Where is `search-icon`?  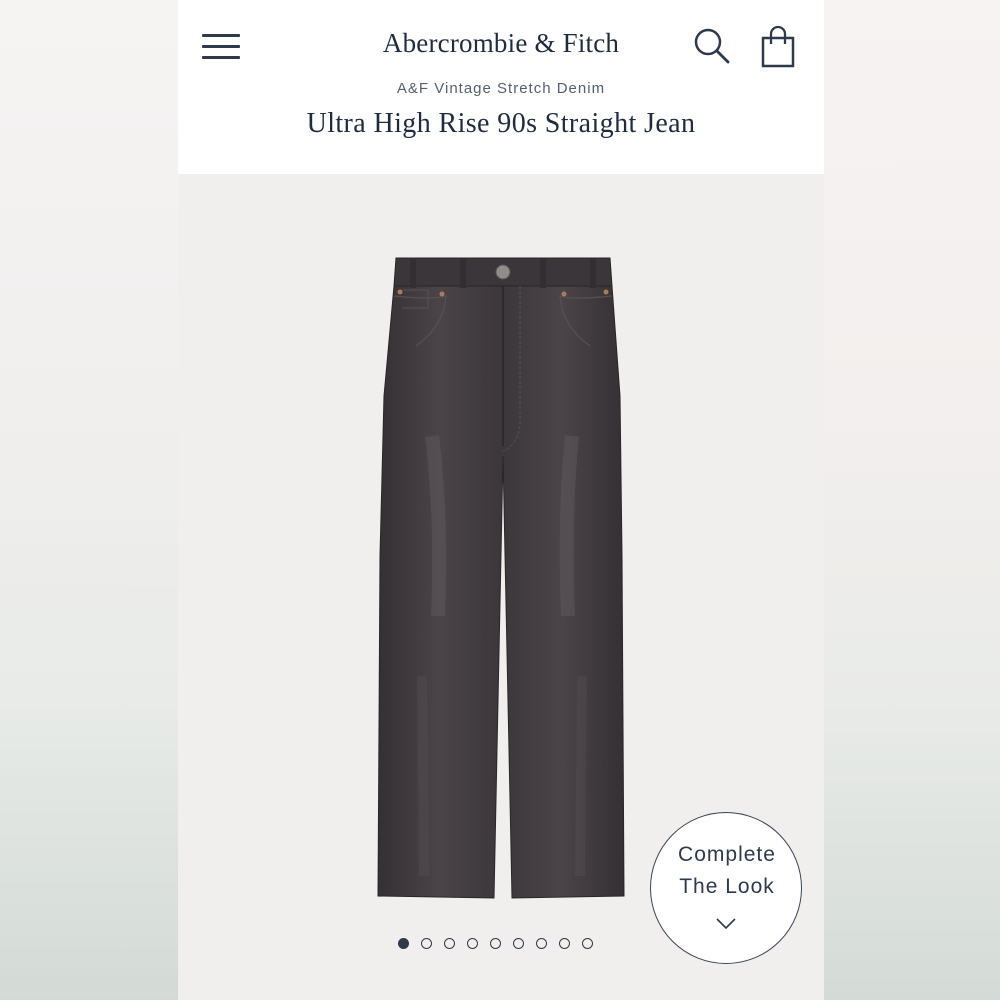
search-icon is located at coordinates (712, 46).